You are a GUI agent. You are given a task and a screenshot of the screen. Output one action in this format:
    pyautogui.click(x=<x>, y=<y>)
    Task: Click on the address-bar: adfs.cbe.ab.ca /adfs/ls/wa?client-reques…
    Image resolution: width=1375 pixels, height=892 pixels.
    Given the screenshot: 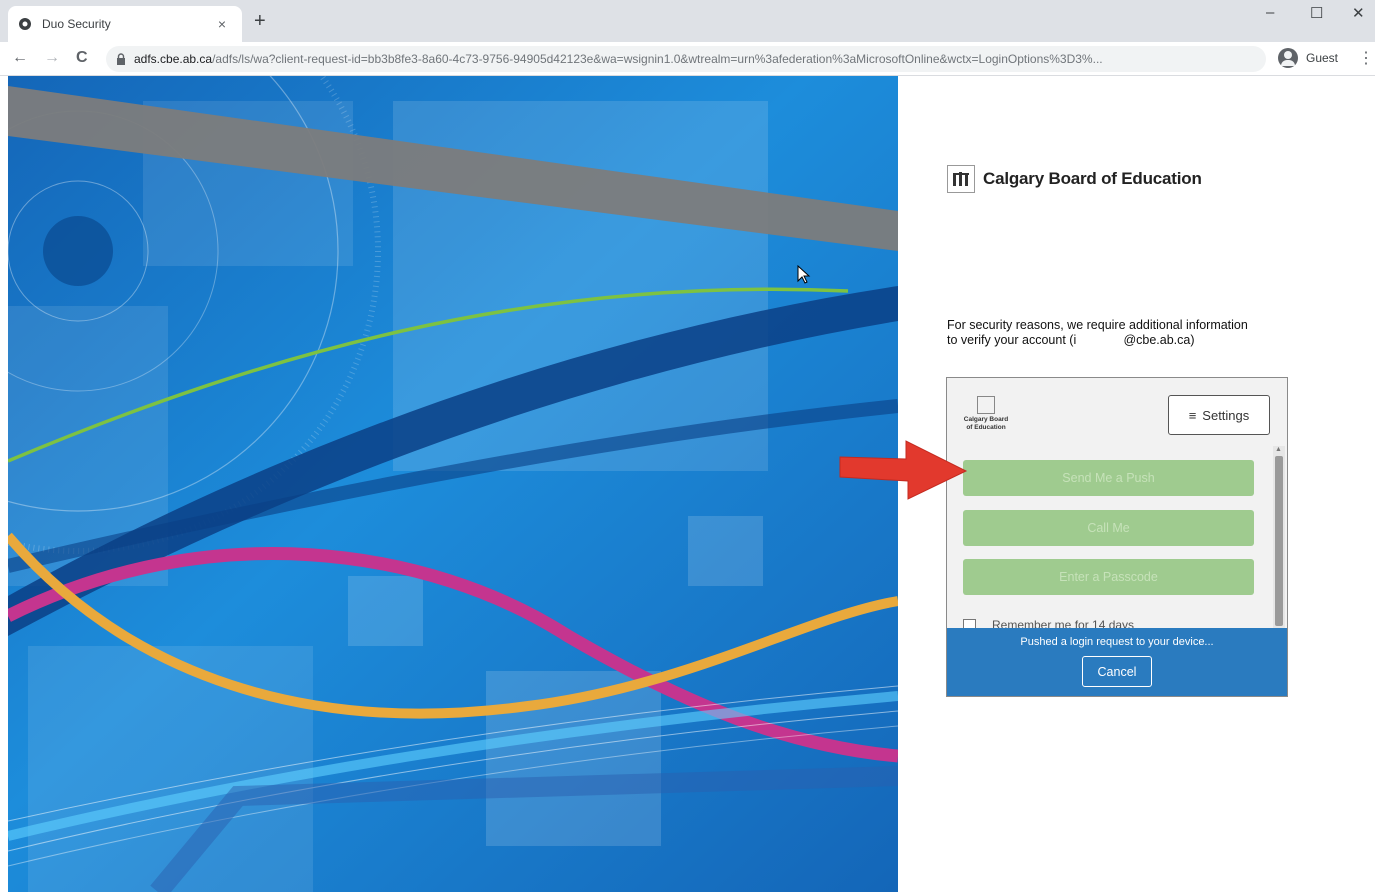 What is the action you would take?
    pyautogui.click(x=686, y=59)
    